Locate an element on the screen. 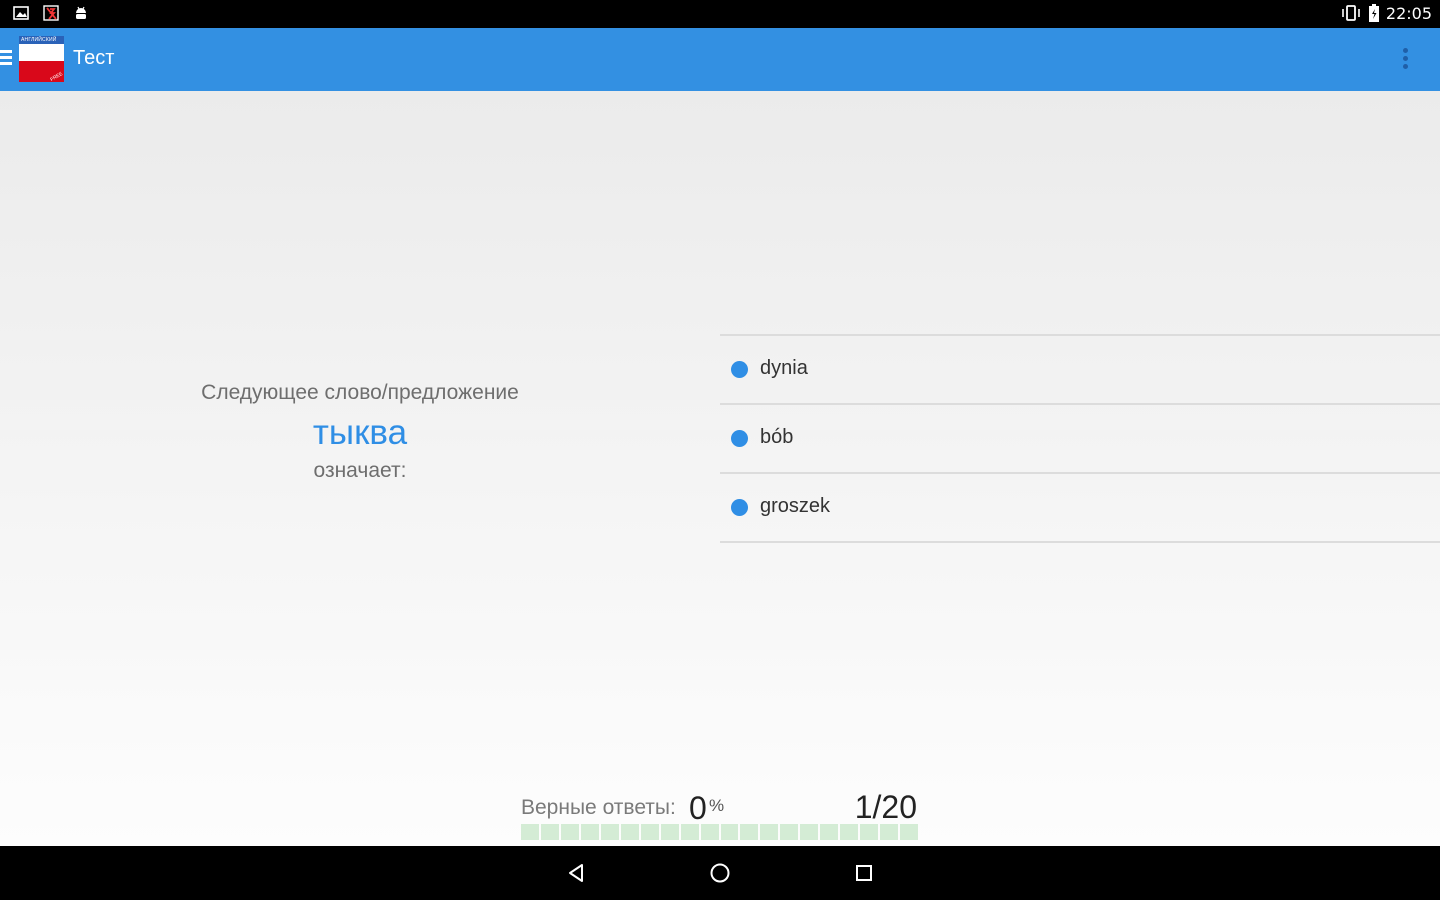 The height and width of the screenshot is (900, 1440). image-notification-icon is located at coordinates (21, 13).